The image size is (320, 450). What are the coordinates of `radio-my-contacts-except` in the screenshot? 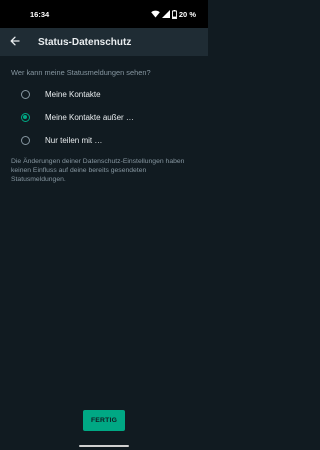 It's located at (25, 117).